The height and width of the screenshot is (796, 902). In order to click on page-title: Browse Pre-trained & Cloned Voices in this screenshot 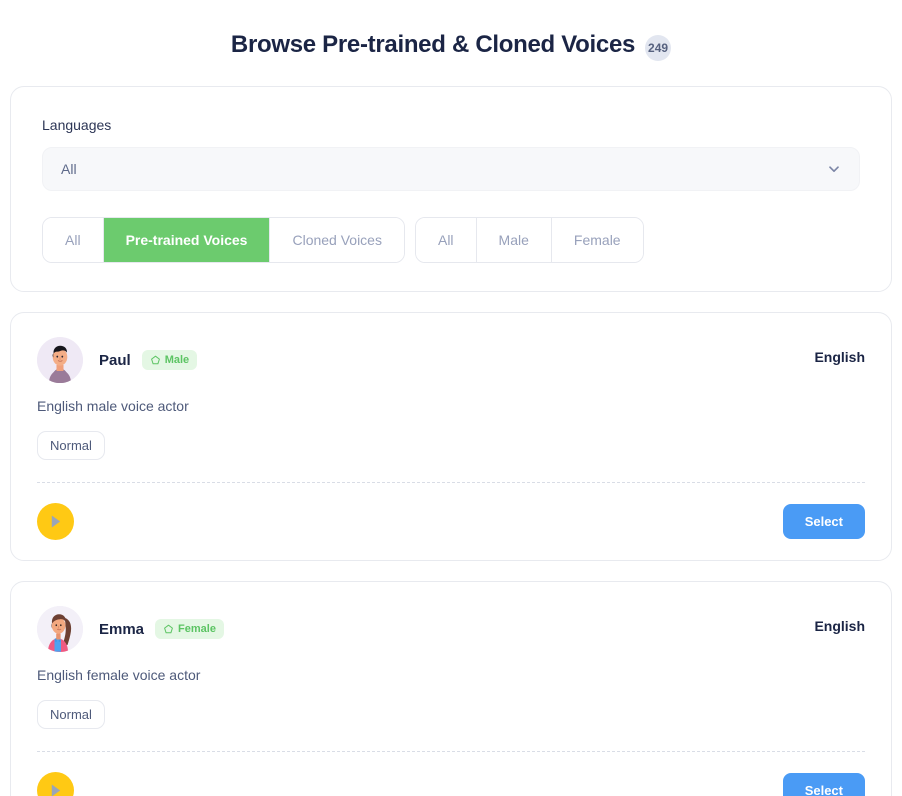, I will do `click(433, 44)`.